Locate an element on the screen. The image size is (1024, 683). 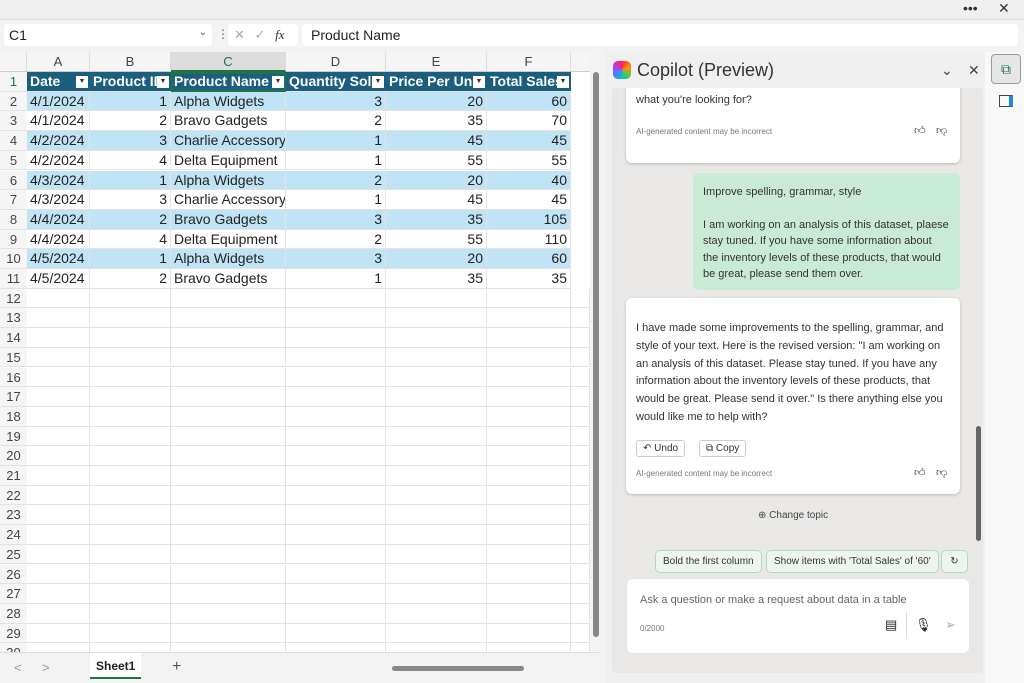
row-header: 26 is located at coordinates (13, 574).